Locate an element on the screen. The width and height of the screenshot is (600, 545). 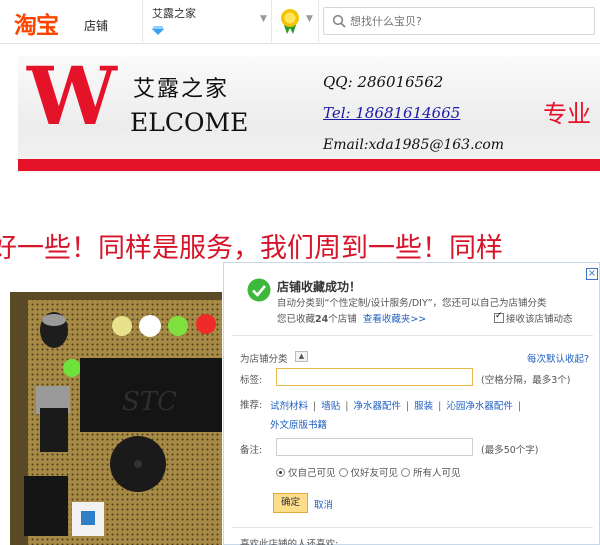
recommend-tag: 服装 is located at coordinates (423, 406).